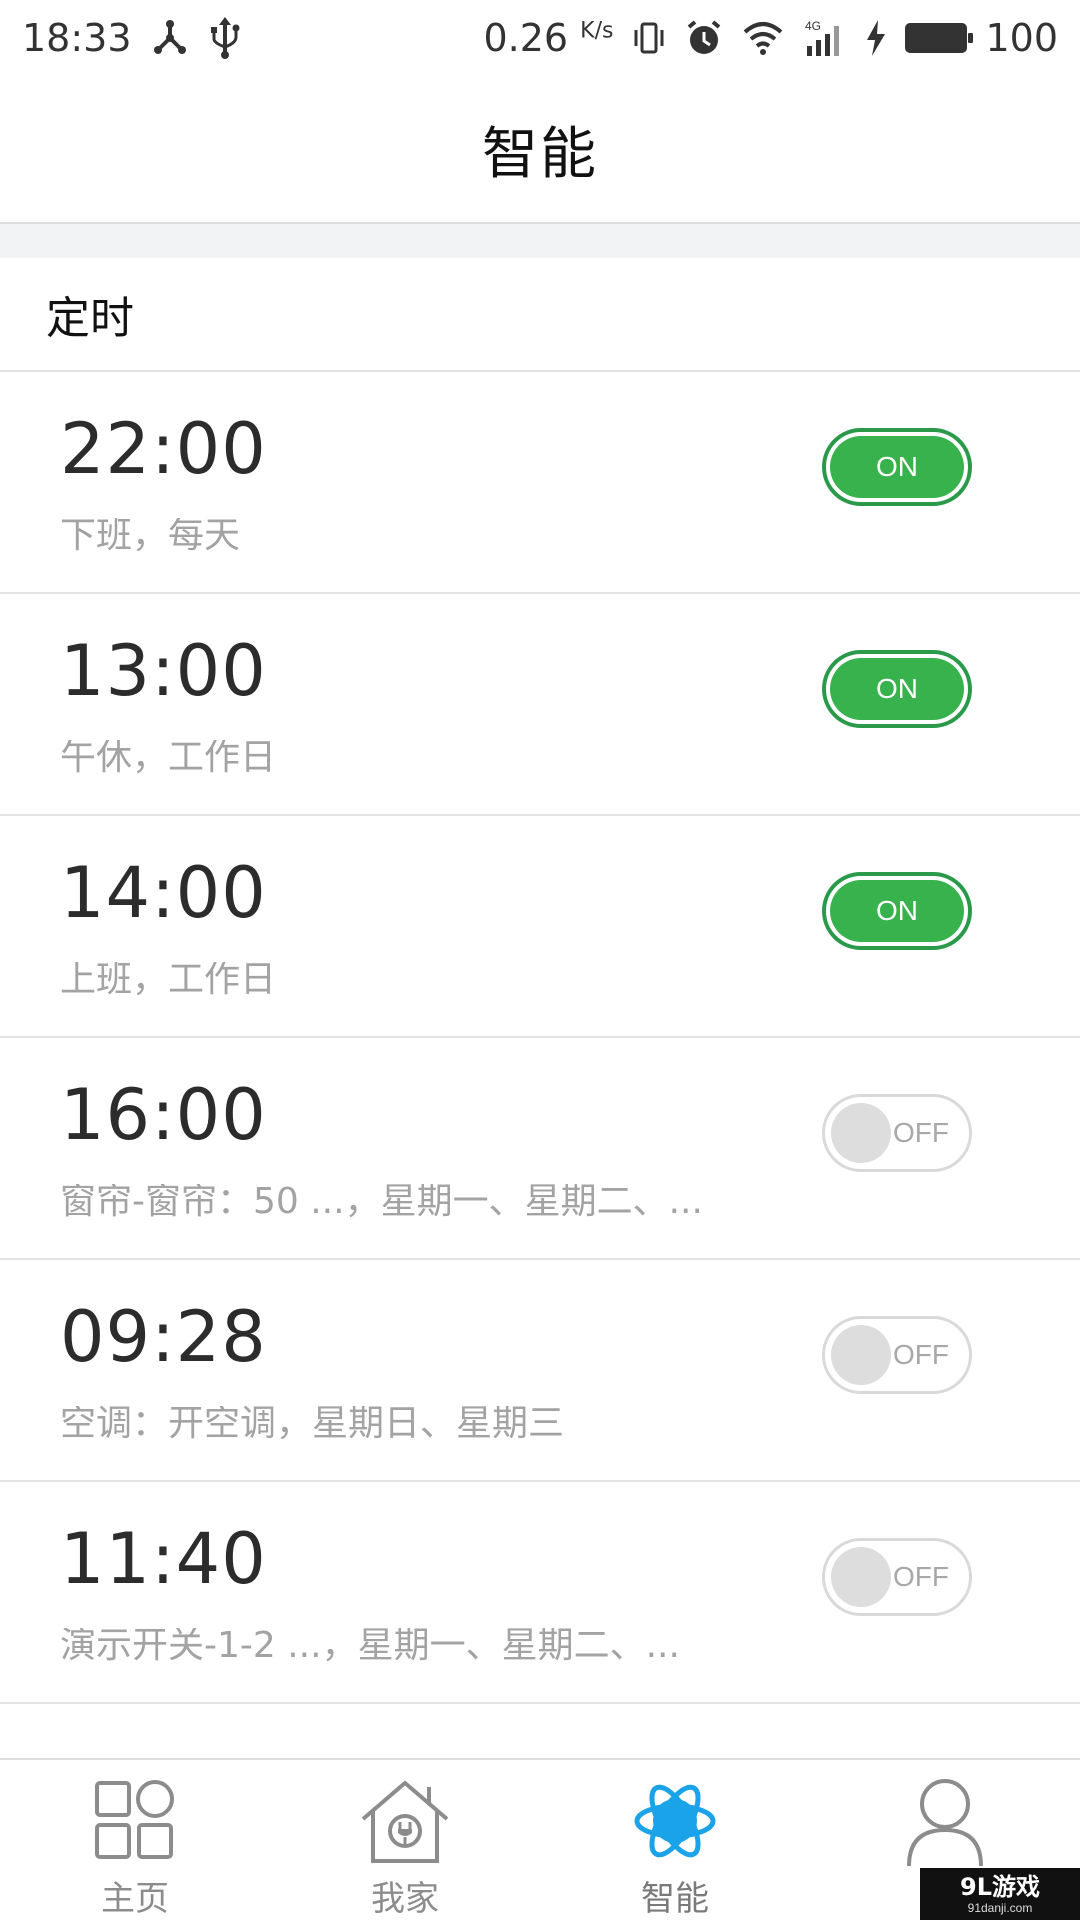 Image resolution: width=1080 pixels, height=1920 pixels. Describe the element at coordinates (540, 1371) in the screenshot. I see `timer-row: 09:28 空调：开空调，星期日、星期三 OFF` at that location.